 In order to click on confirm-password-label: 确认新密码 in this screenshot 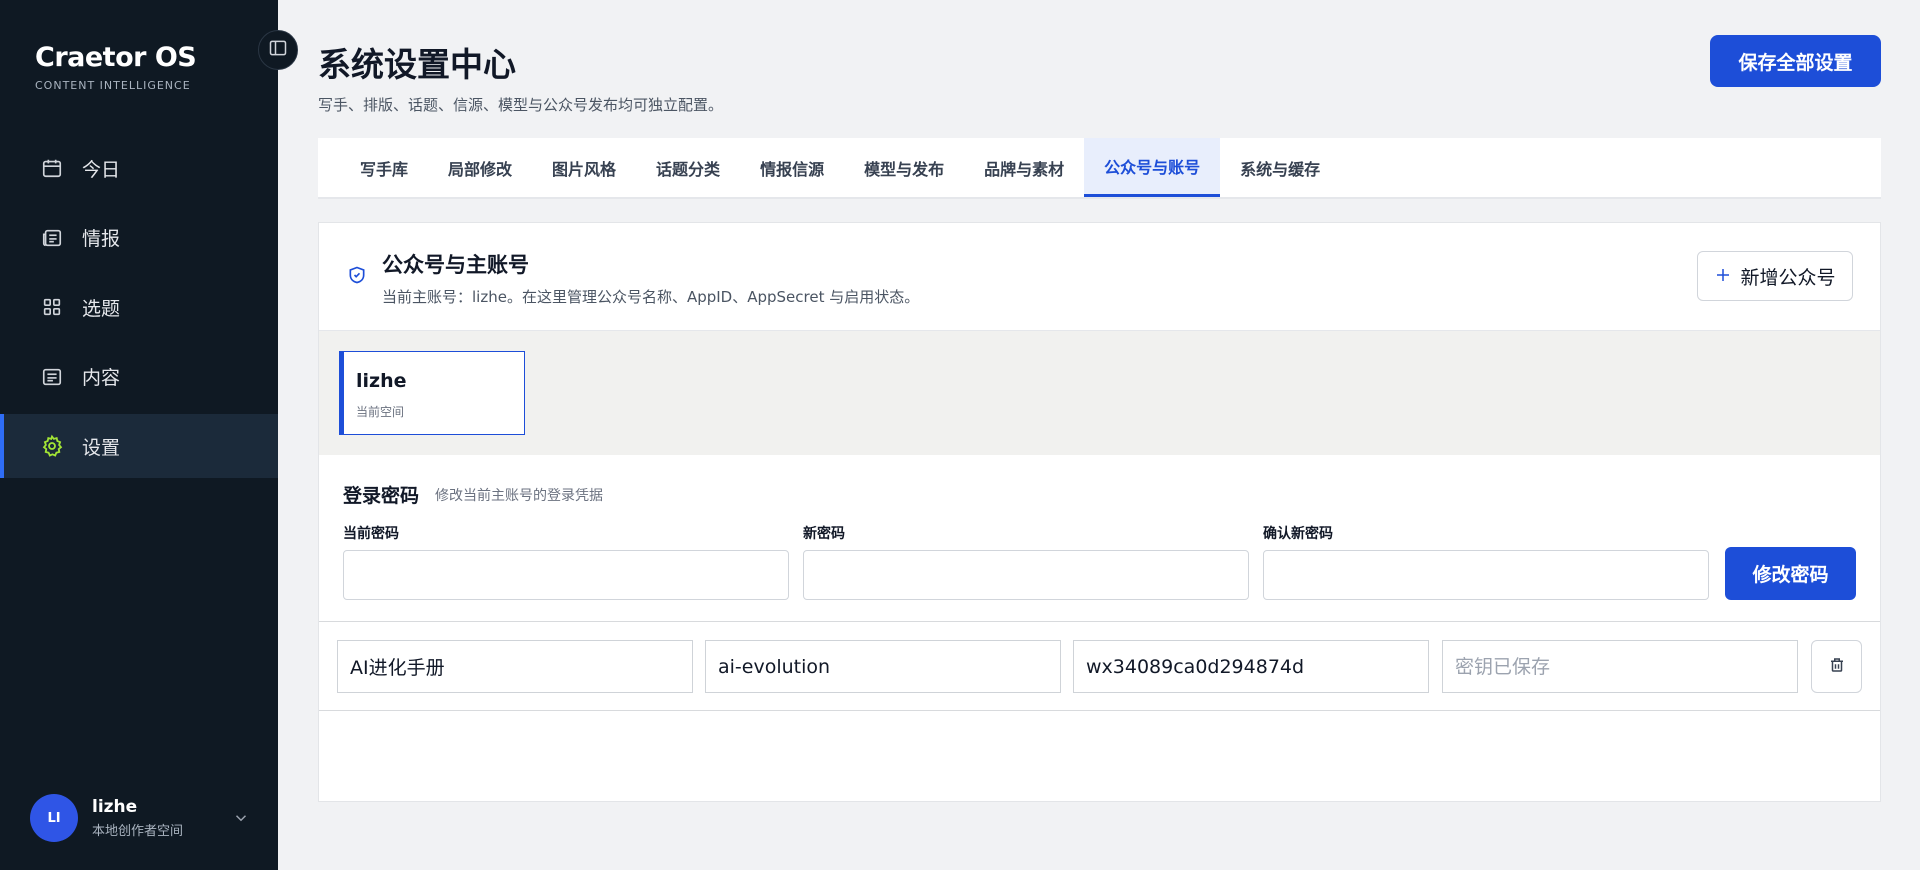, I will do `click(1298, 534)`.